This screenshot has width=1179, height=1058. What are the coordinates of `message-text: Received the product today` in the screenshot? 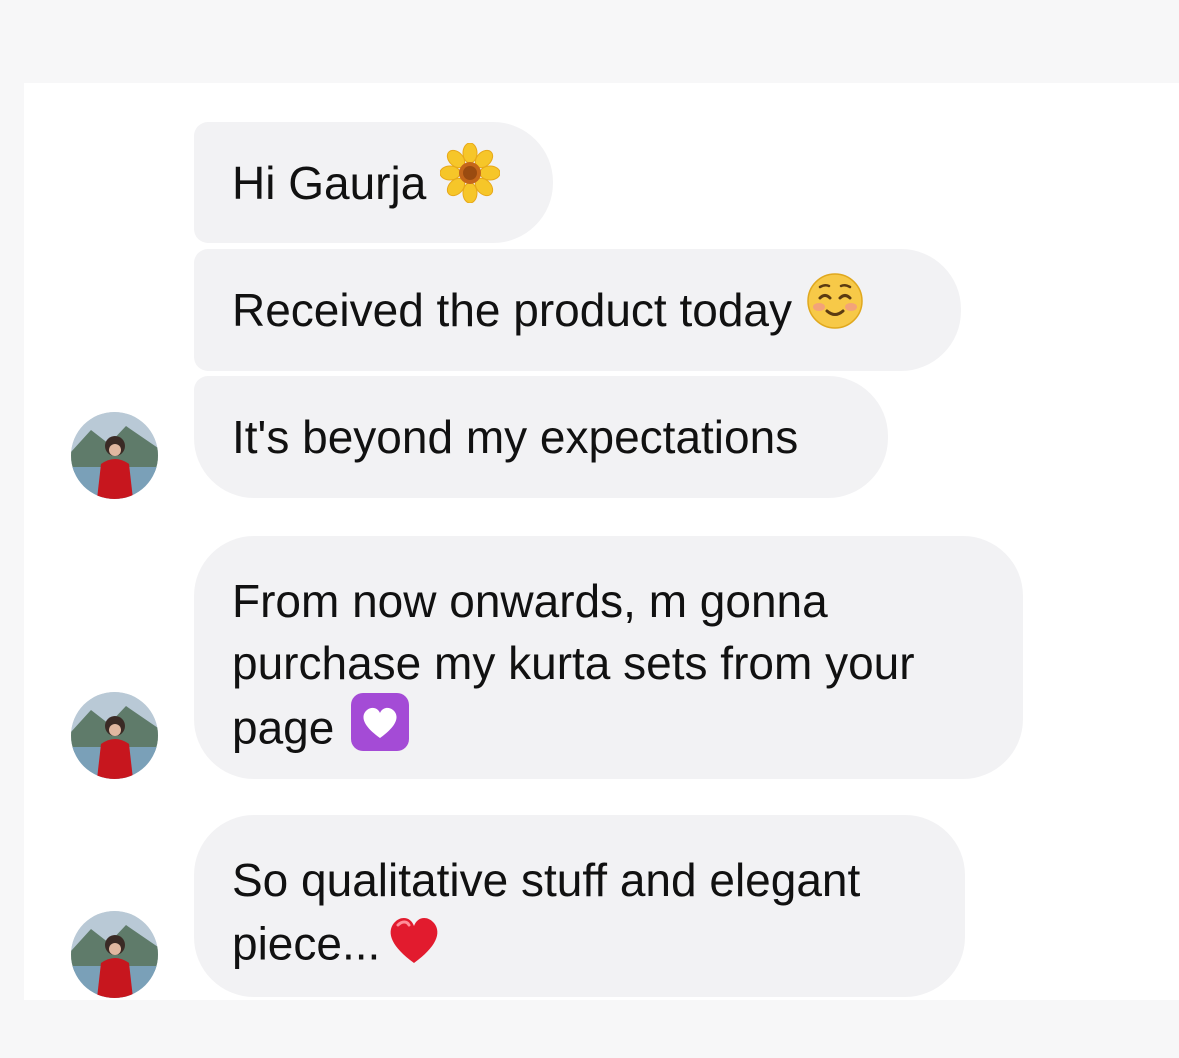 It's located at (512, 310).